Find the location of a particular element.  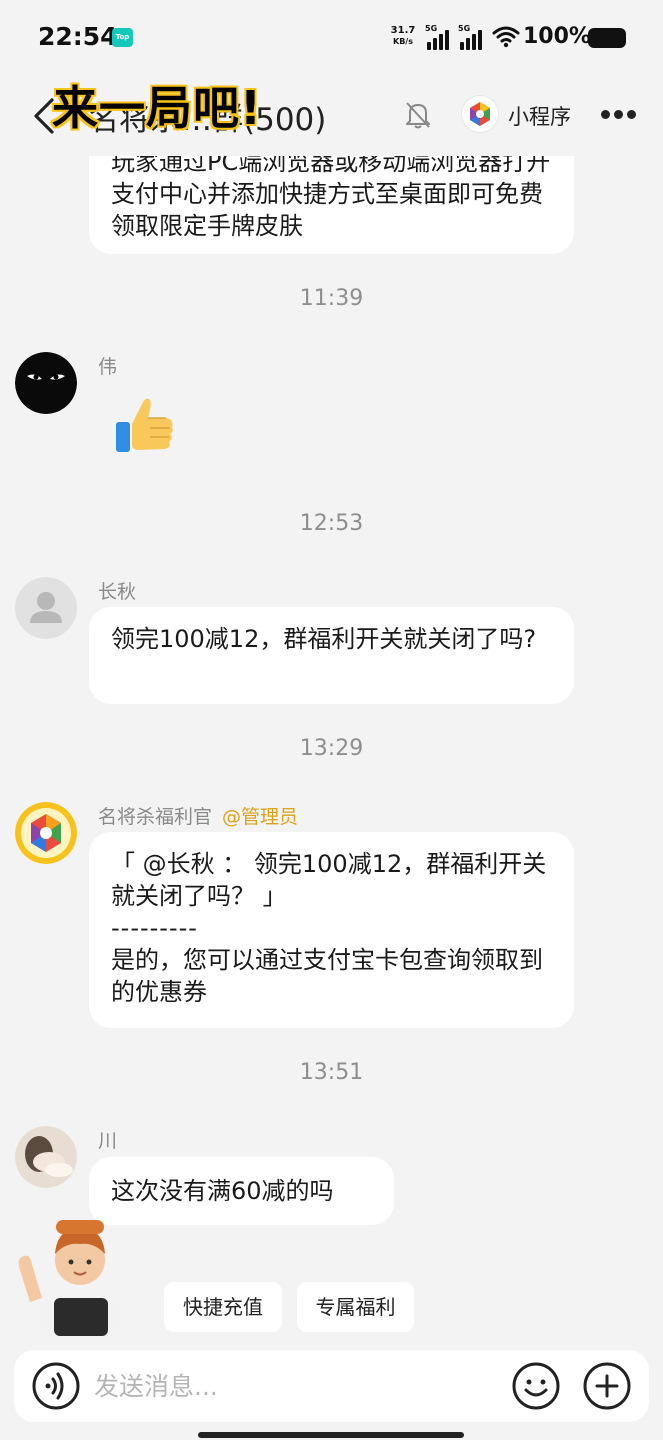

message-input-bar is located at coordinates (331, 1386).